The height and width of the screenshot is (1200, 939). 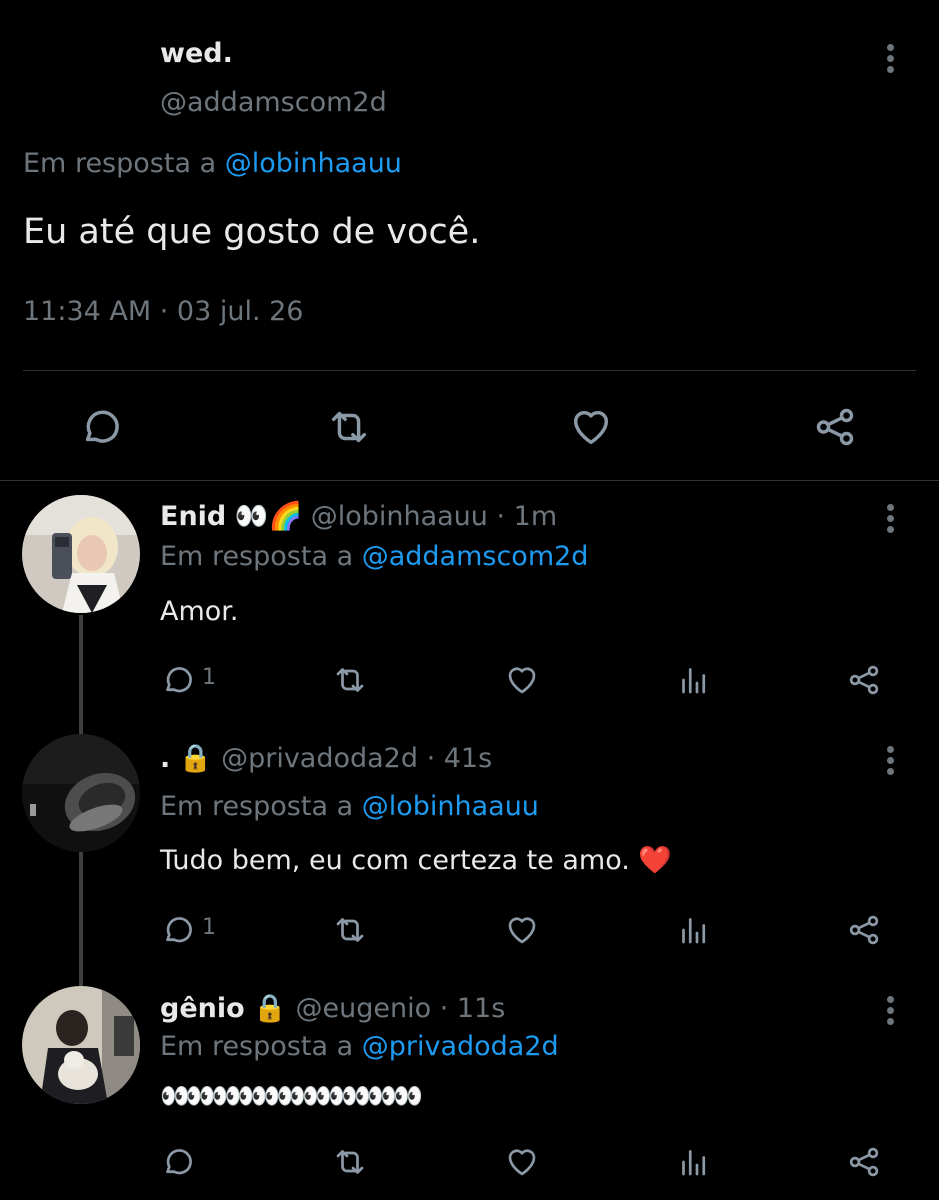 What do you see at coordinates (193, 516) in the screenshot?
I see `reply-author-name: Enid` at bounding box center [193, 516].